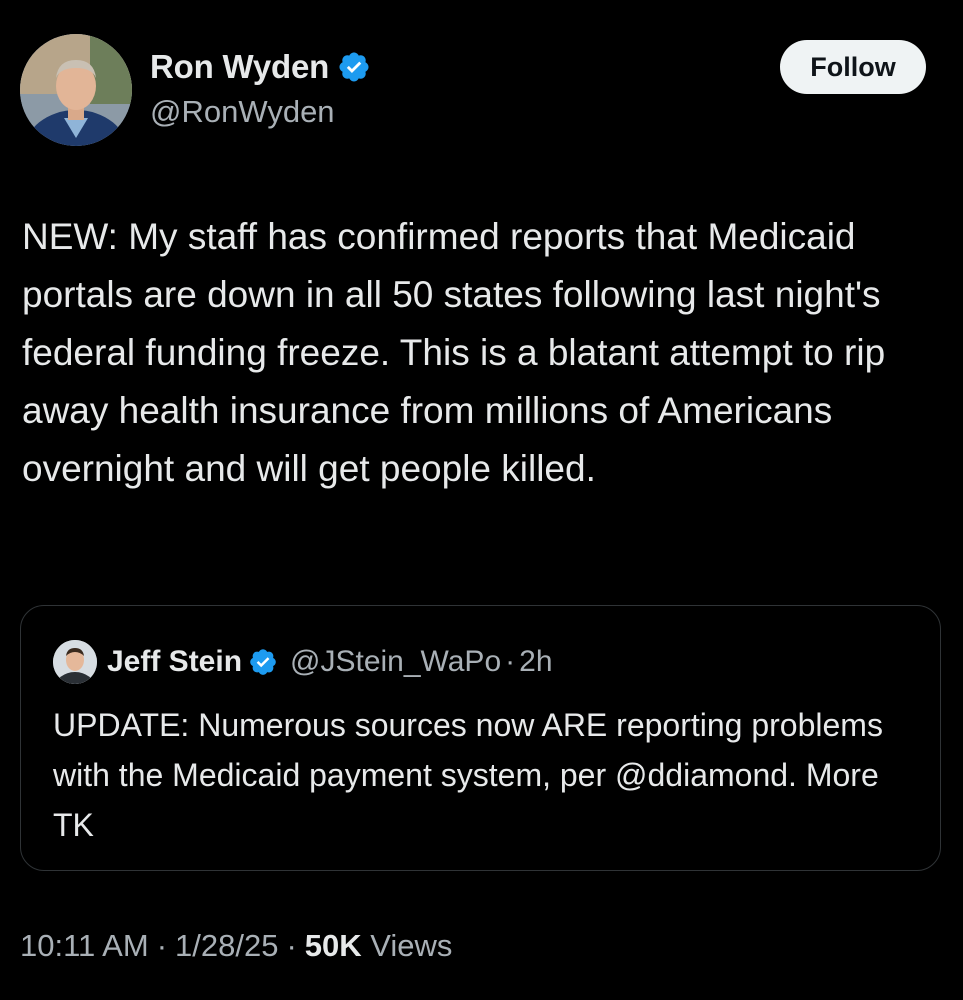  I want to click on quoted-tweet-header: Jeff Stein @JStein_WaPo · 2h, so click(303, 662).